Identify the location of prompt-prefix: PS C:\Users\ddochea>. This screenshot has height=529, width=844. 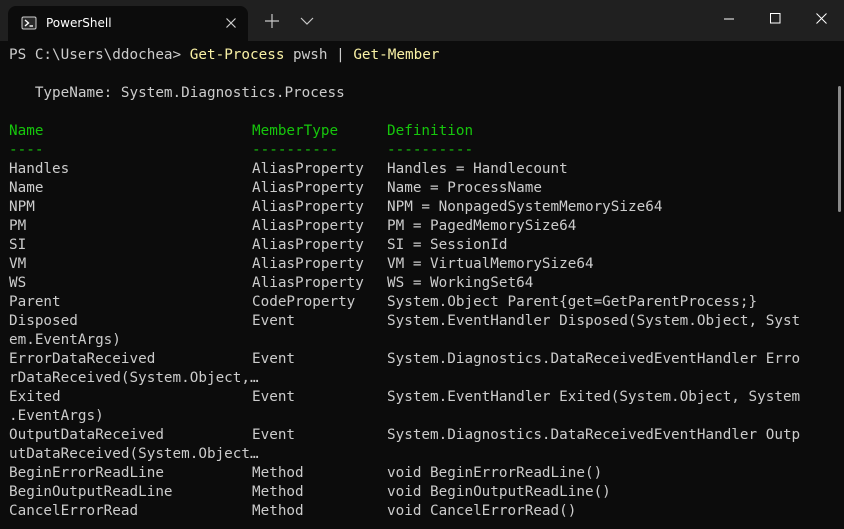
(99, 55).